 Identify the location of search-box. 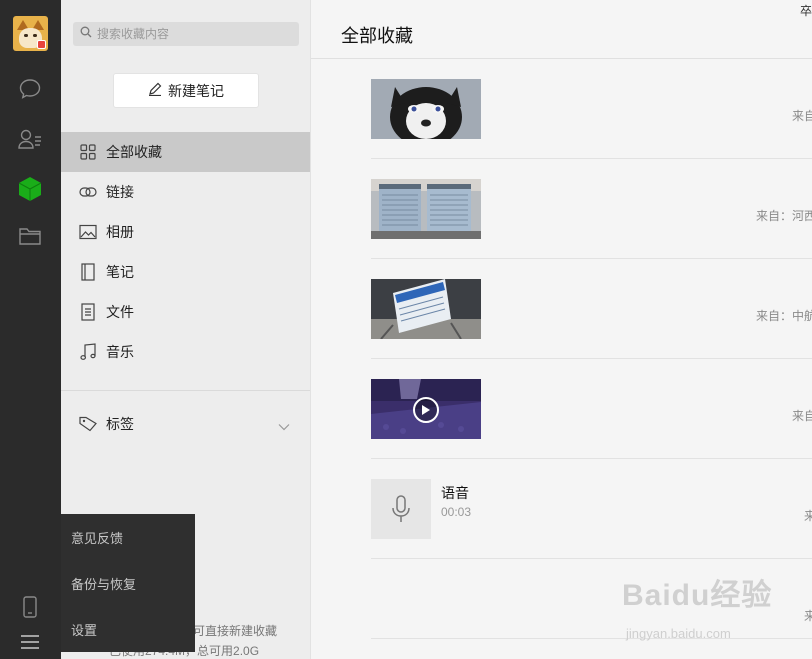
(186, 34).